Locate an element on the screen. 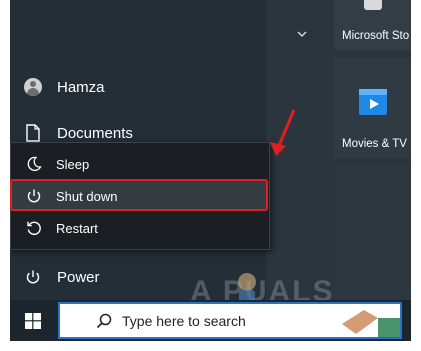 The height and width of the screenshot is (351, 421). store-icon is located at coordinates (373, 5).